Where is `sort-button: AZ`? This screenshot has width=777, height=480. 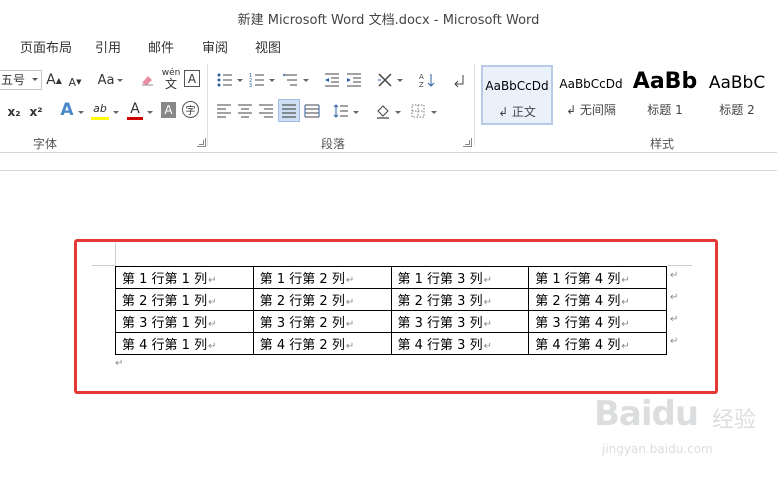
sort-button: AZ is located at coordinates (427, 80).